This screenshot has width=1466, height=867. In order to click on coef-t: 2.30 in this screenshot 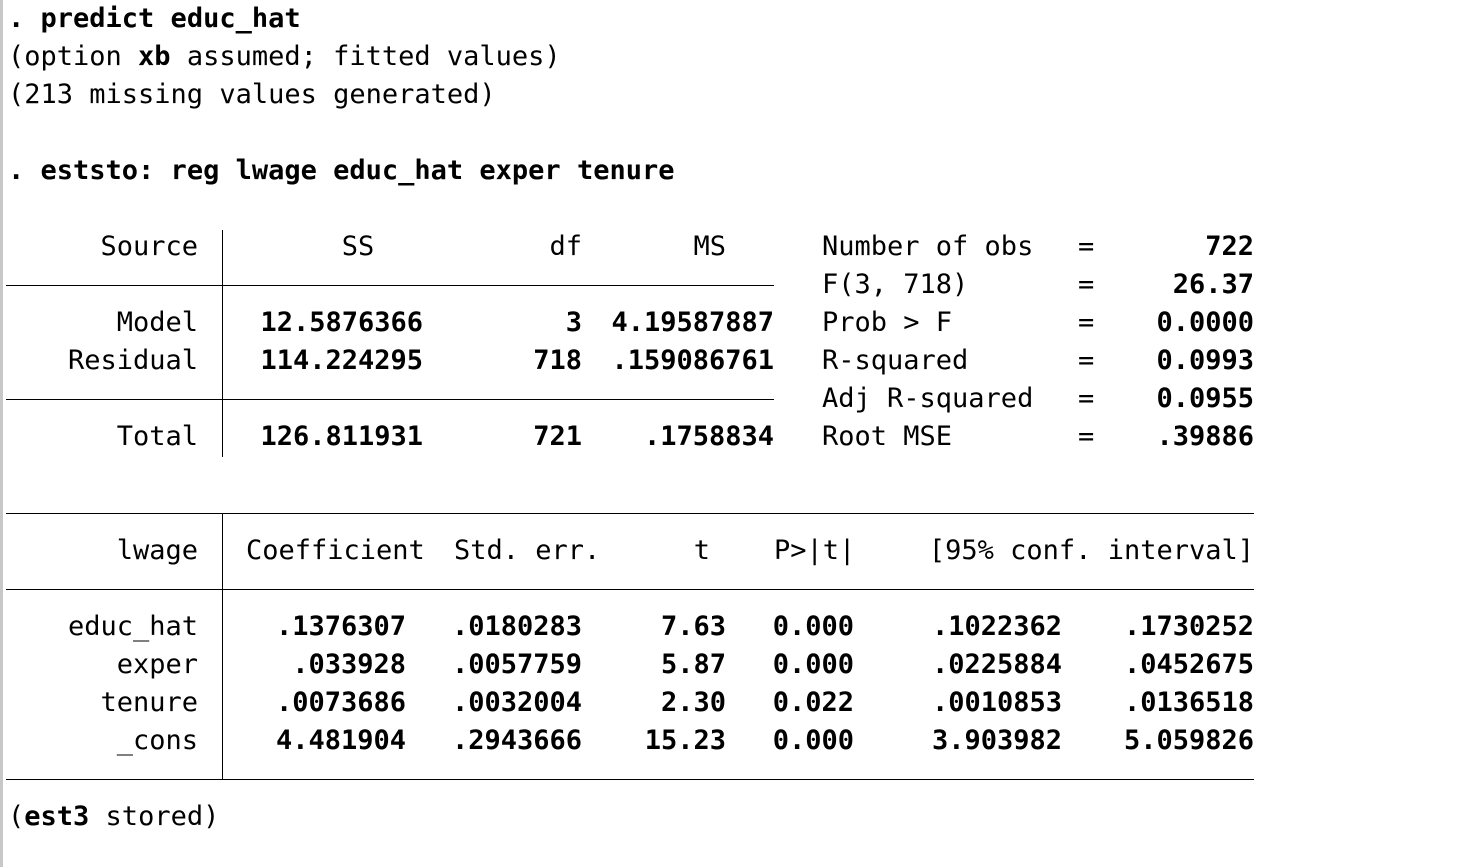, I will do `click(693, 702)`.